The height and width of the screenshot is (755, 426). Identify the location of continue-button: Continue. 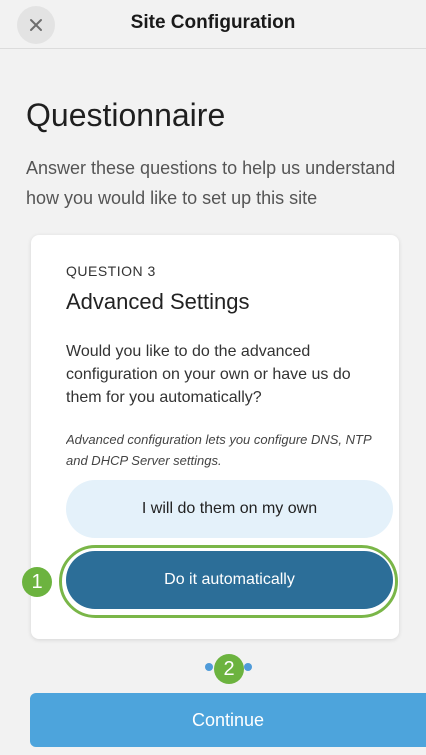
(228, 720).